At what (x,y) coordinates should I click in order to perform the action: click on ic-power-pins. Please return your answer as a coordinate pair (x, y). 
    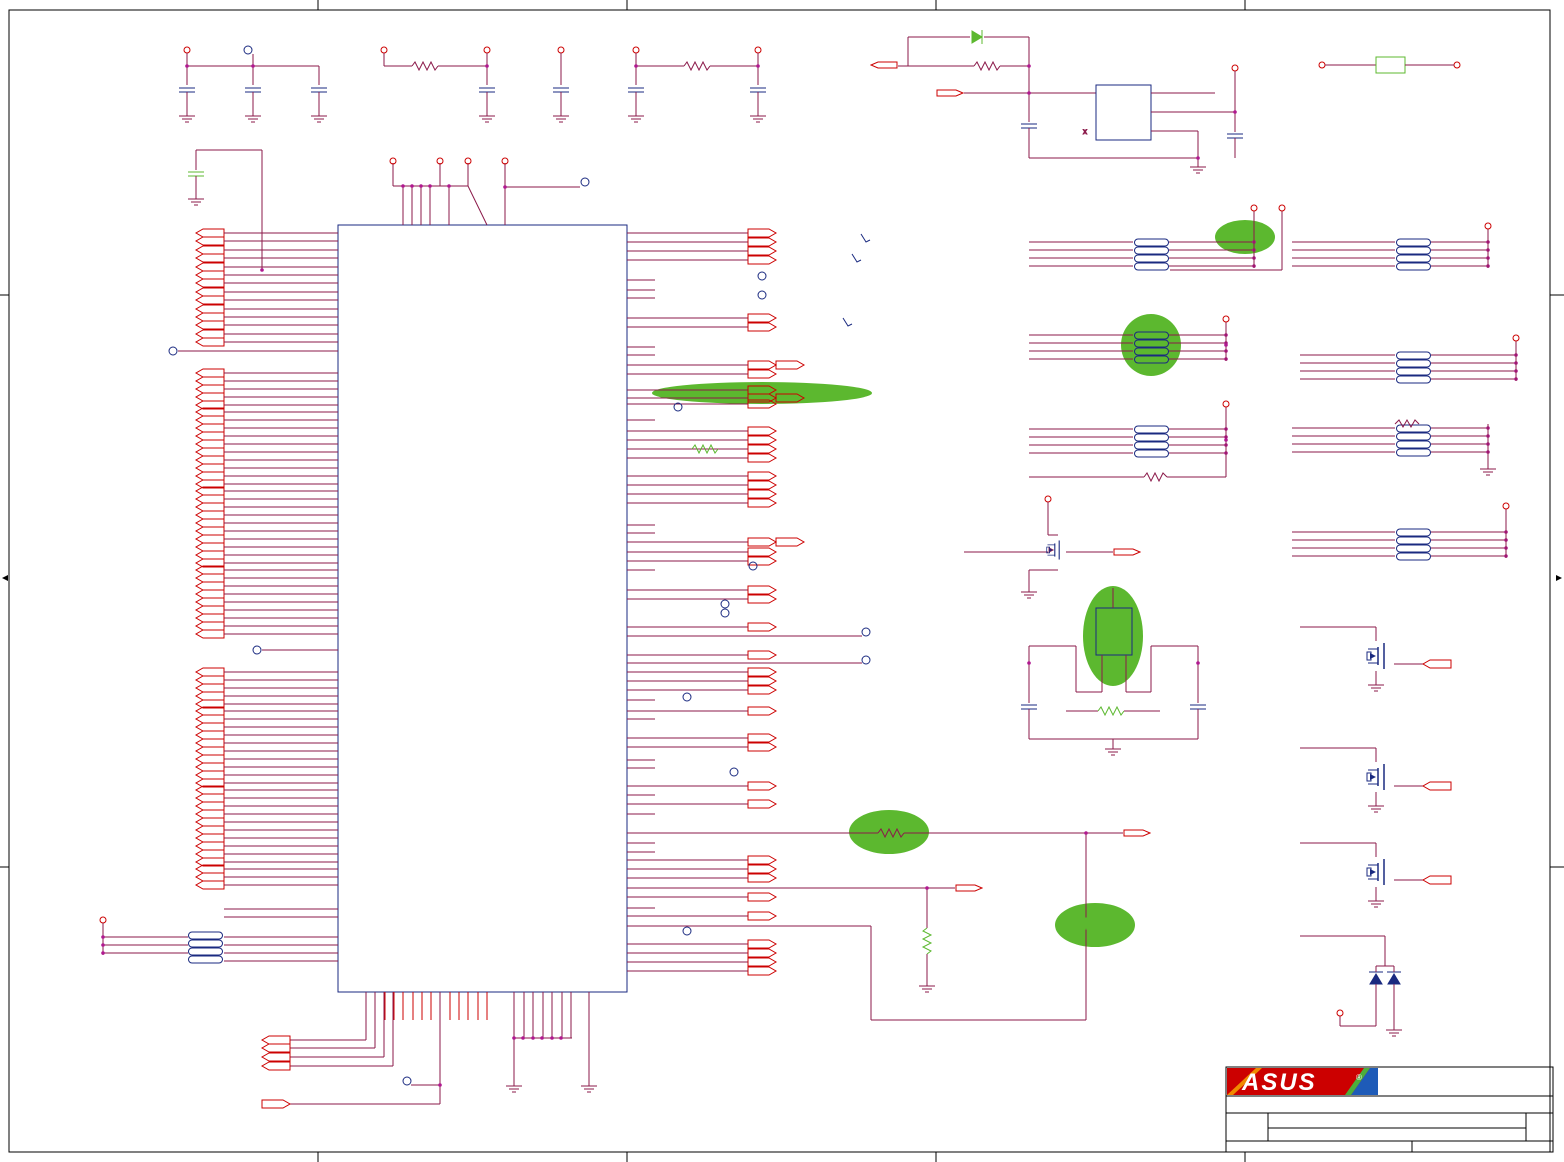
    Looking at the image, I should click on (489, 191).